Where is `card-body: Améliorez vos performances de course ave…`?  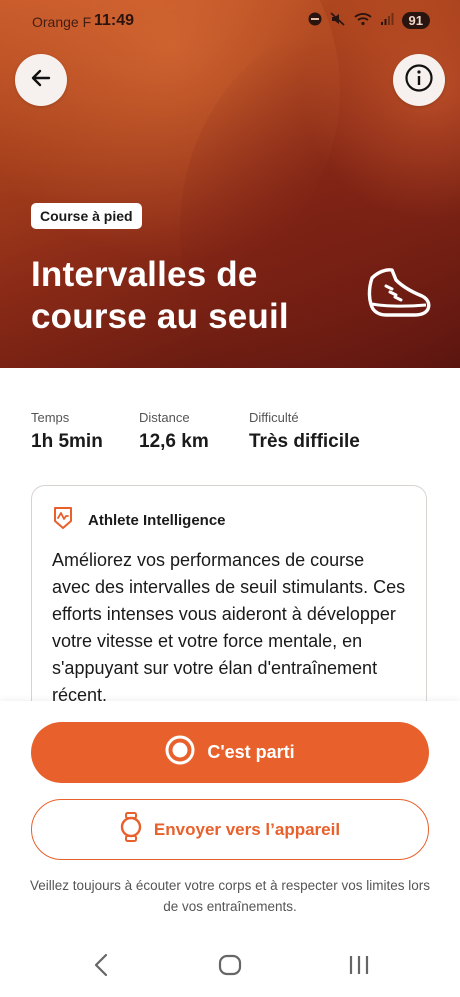 card-body: Améliorez vos performances de course ave… is located at coordinates (229, 627).